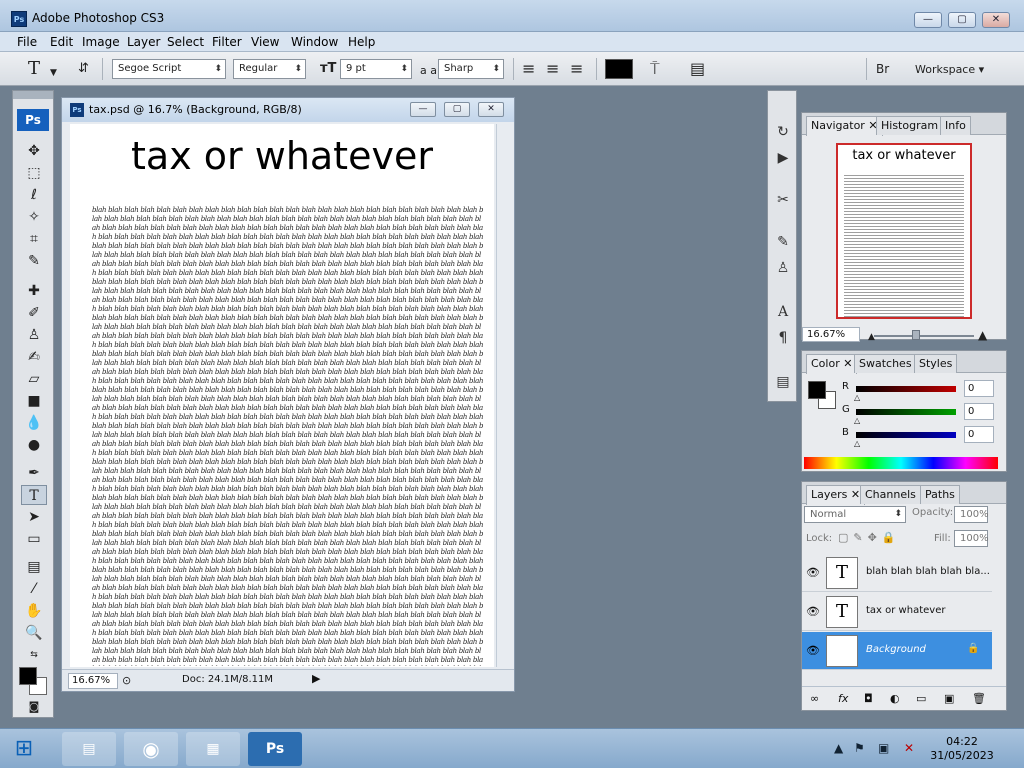 This screenshot has height=768, width=1024. I want to click on menu-help: Help, so click(361, 42).